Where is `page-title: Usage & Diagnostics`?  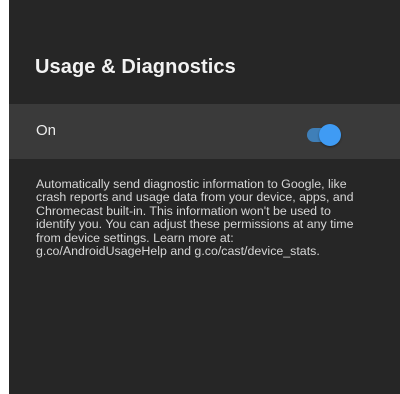 page-title: Usage & Diagnostics is located at coordinates (135, 67).